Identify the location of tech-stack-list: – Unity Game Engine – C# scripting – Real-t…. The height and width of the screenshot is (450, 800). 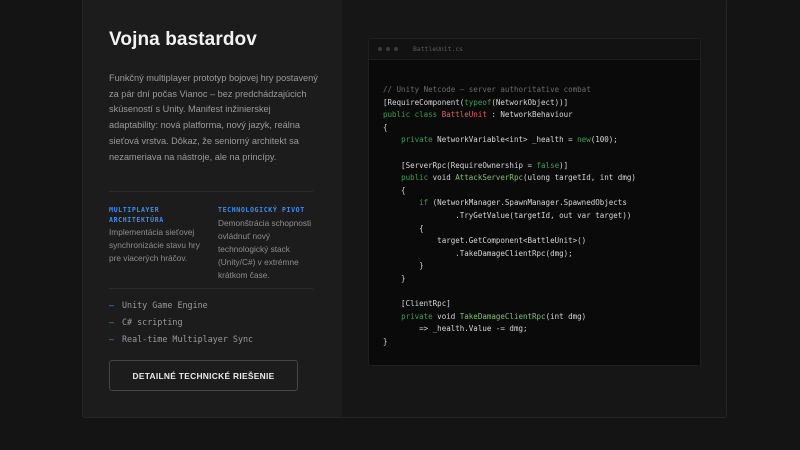
(181, 321).